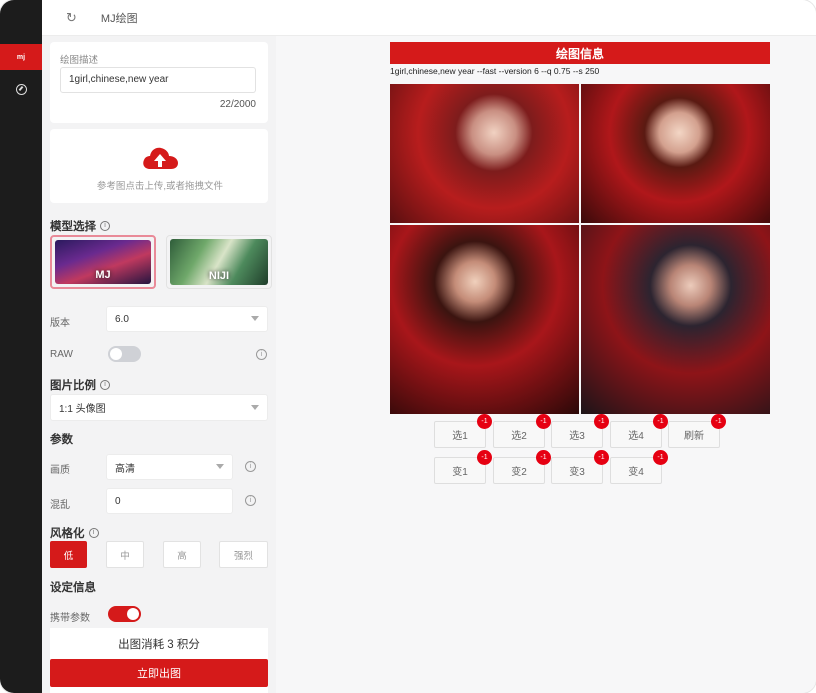 This screenshot has height=693, width=816. Describe the element at coordinates (169, 467) in the screenshot. I see `quality-select: 高清` at that location.